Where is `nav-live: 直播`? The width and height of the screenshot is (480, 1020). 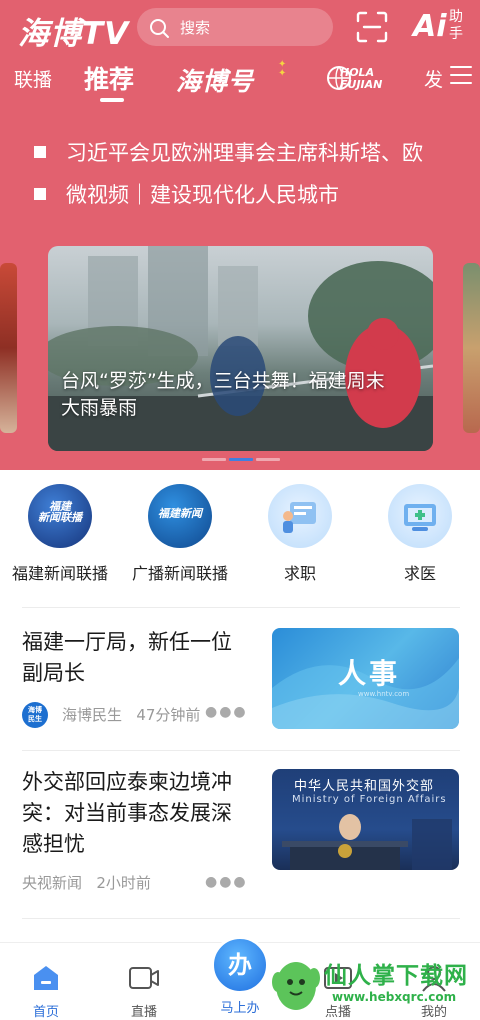 nav-live: 直播 is located at coordinates (144, 991).